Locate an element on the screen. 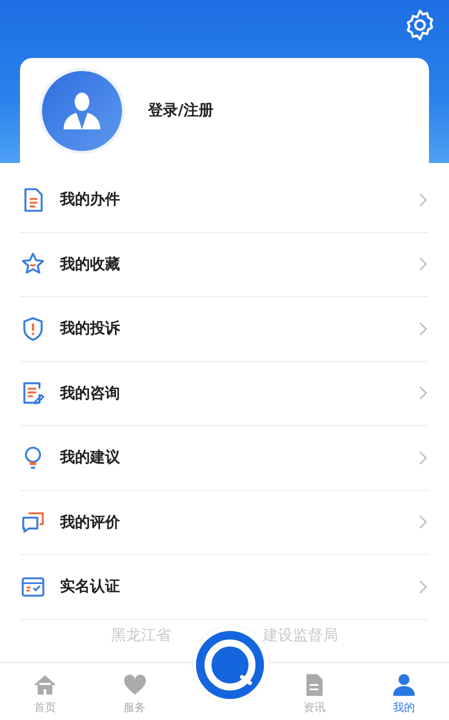  menu-item: 我的咨询 is located at coordinates (224, 394).